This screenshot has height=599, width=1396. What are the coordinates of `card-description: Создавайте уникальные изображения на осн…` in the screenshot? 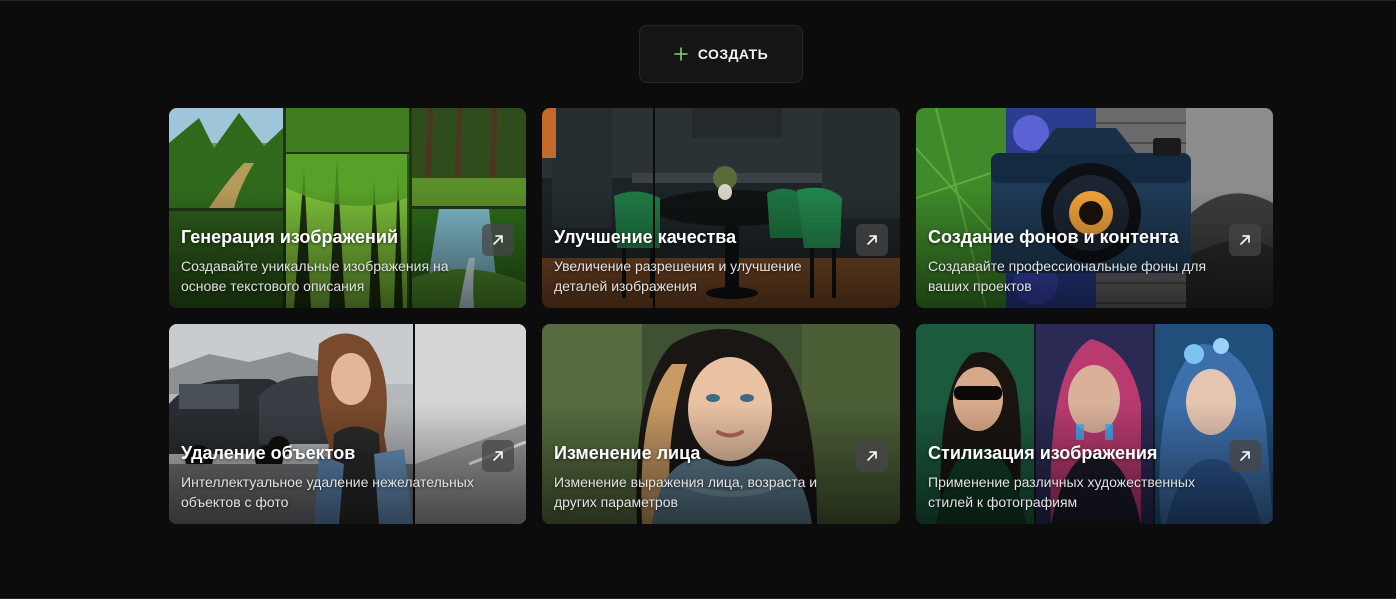 It's located at (315, 276).